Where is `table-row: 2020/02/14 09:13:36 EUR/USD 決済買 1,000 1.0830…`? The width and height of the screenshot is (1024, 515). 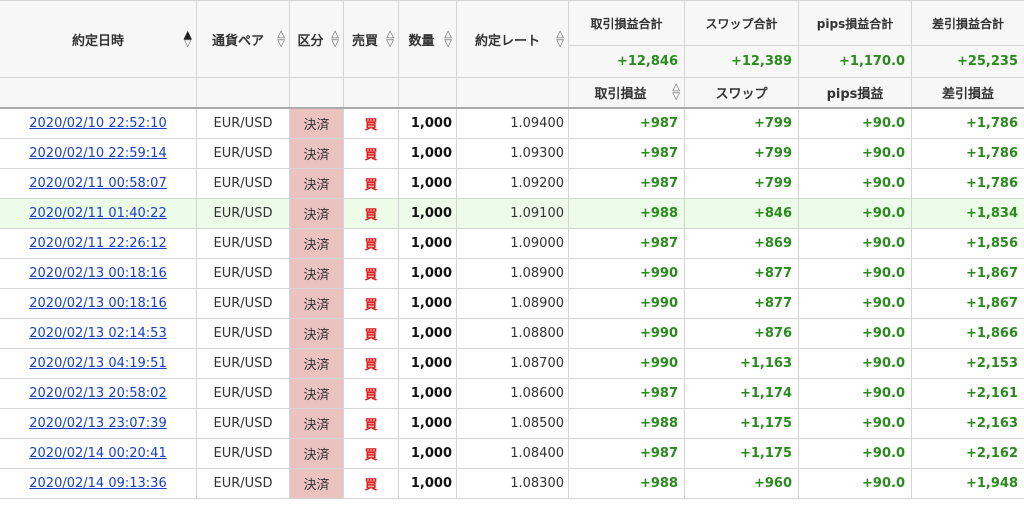
table-row: 2020/02/14 09:13:36 EUR/USD 決済買 1,000 1.0830… is located at coordinates (512, 483).